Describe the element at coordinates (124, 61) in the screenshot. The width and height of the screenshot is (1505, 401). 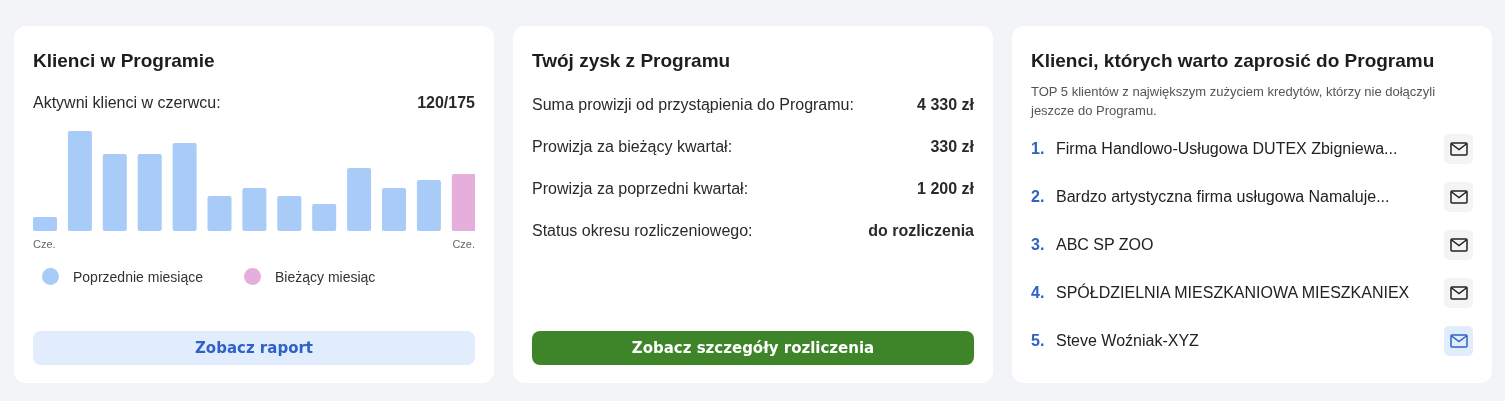
I see `card-title: Klienci w Programie` at that location.